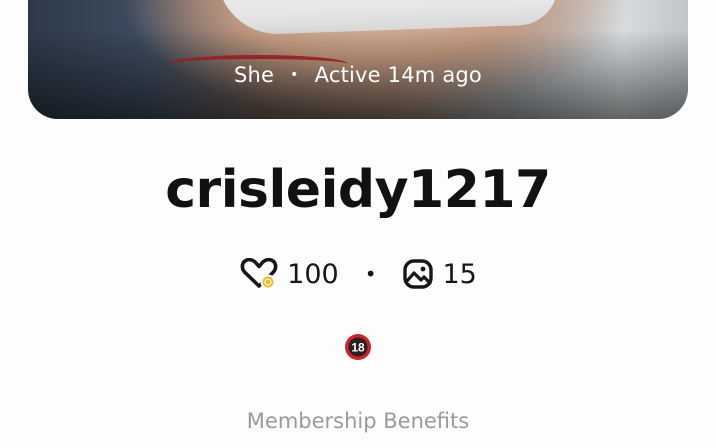  I want to click on age-badge-text: 18, so click(358, 348).